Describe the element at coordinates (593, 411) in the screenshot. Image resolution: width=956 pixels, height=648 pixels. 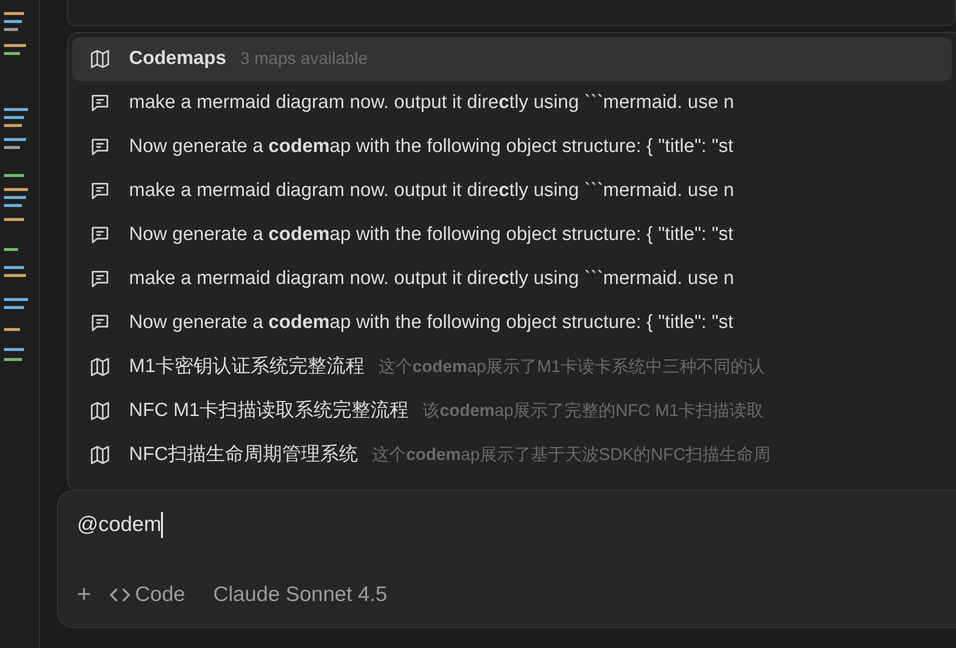
I see `item-description: 该codemap展示了完整的NFC M1卡扫描读取` at that location.